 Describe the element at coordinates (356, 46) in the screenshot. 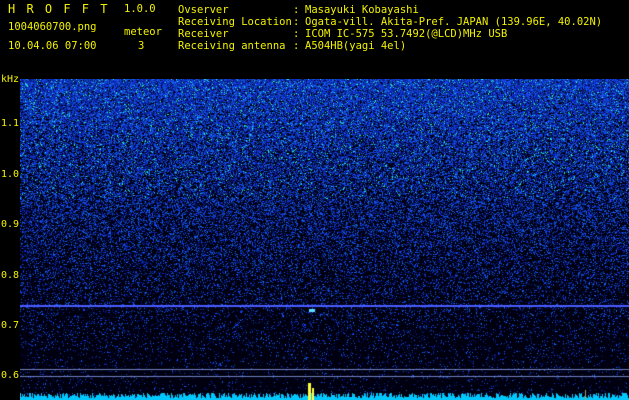

I see `antenna-value: A504HB(yagi 4el)` at that location.